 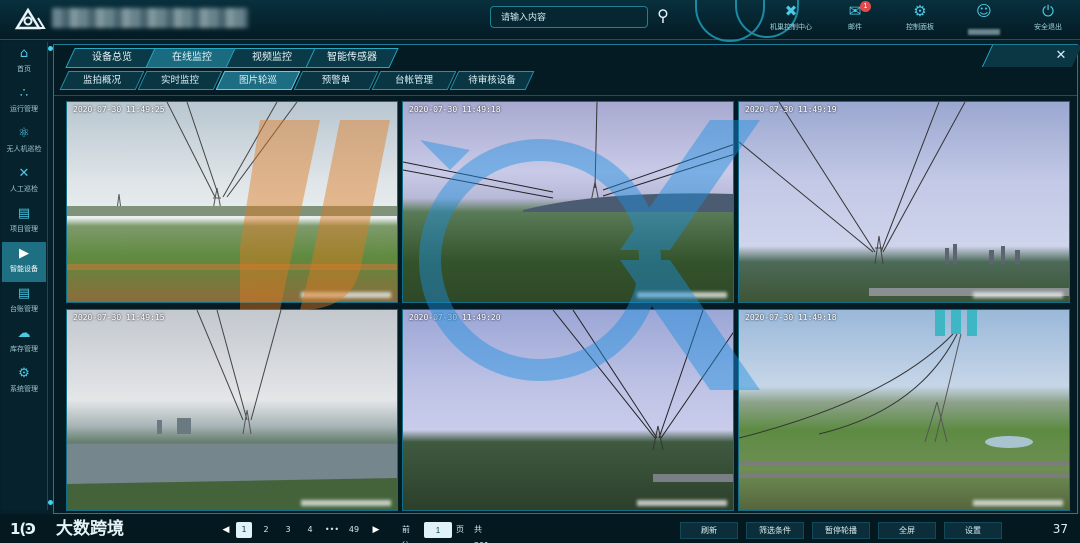 What do you see at coordinates (24, 349) in the screenshot?
I see `sidebar-item-label: 库存管理` at bounding box center [24, 349].